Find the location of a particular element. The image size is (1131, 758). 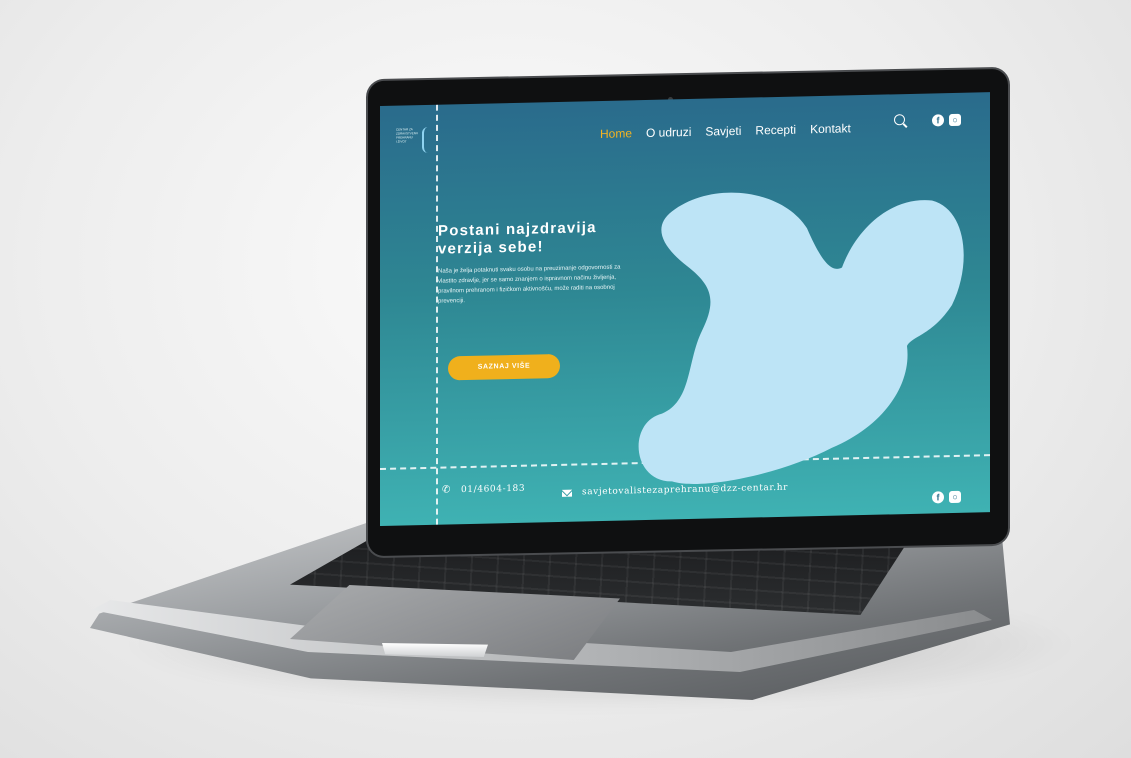

nav-item-savjeti: Savjeti is located at coordinates (723, 131).